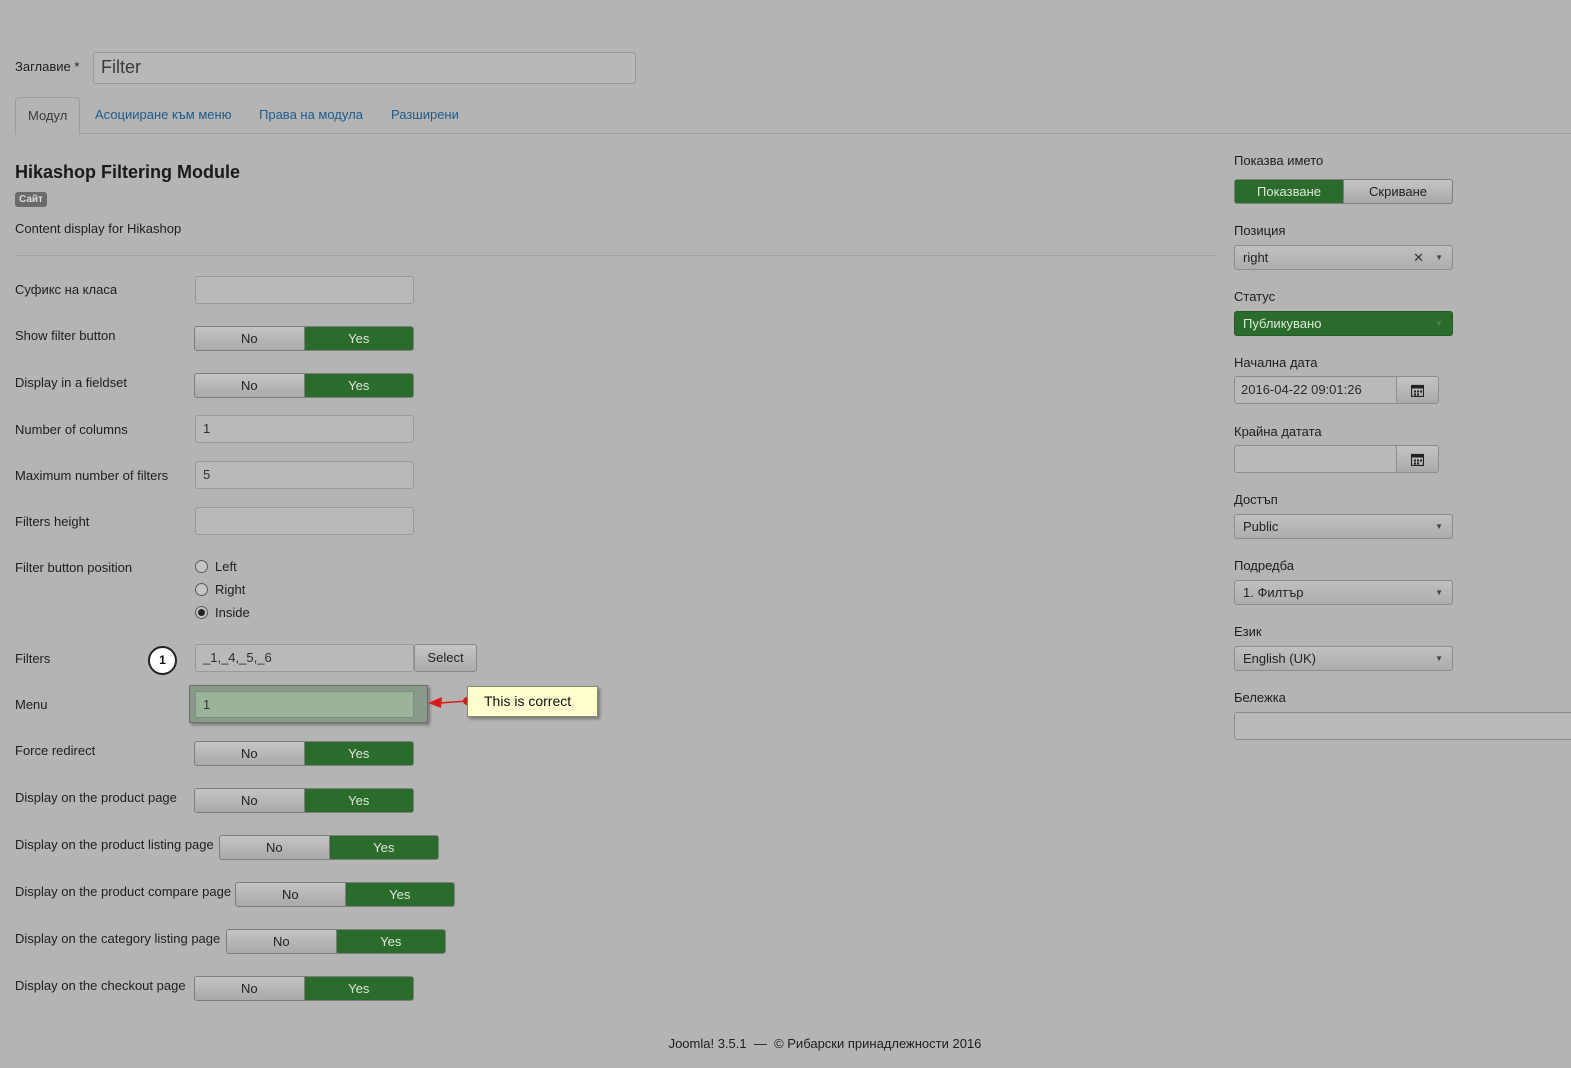  What do you see at coordinates (1343, 323) in the screenshot?
I see `status-select: Публикувано ▼` at bounding box center [1343, 323].